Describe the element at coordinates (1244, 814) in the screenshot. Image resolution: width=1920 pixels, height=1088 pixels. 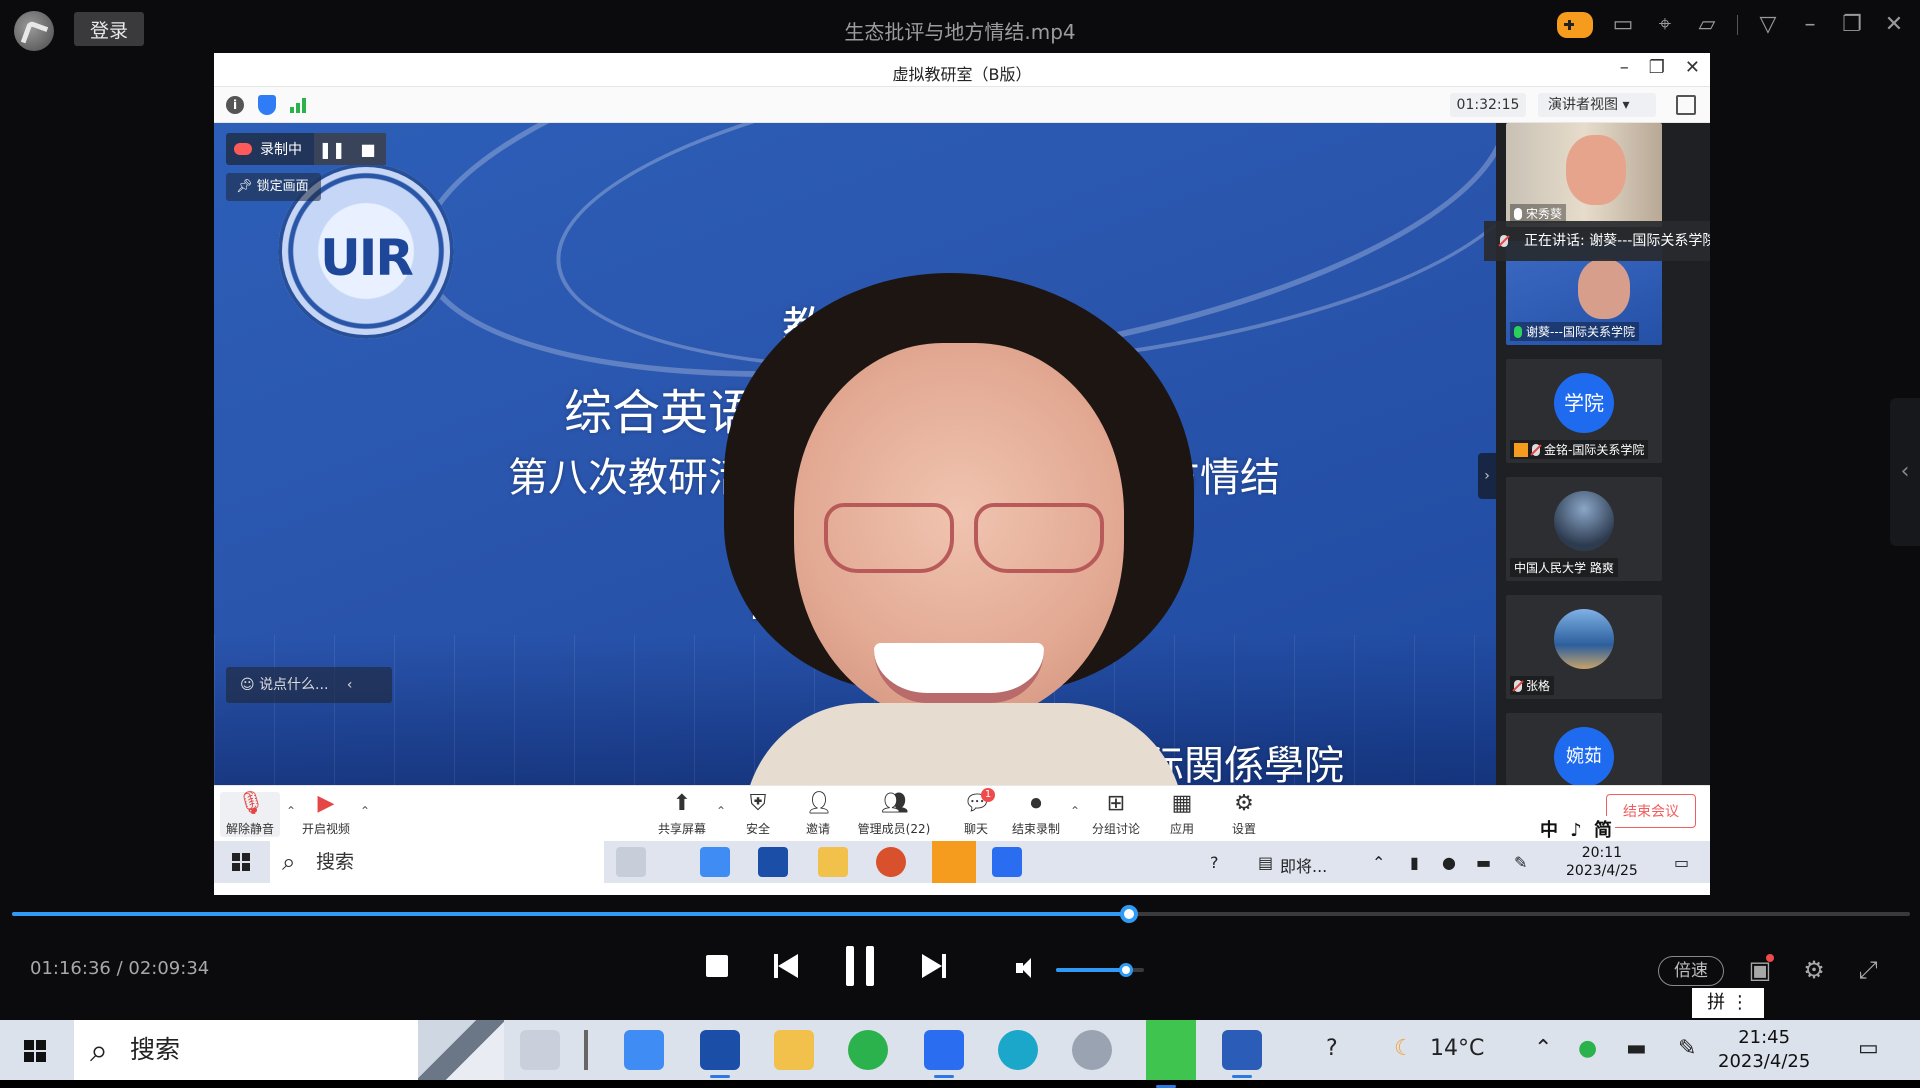
I see `settings-button: ⚙︎ 设置` at that location.